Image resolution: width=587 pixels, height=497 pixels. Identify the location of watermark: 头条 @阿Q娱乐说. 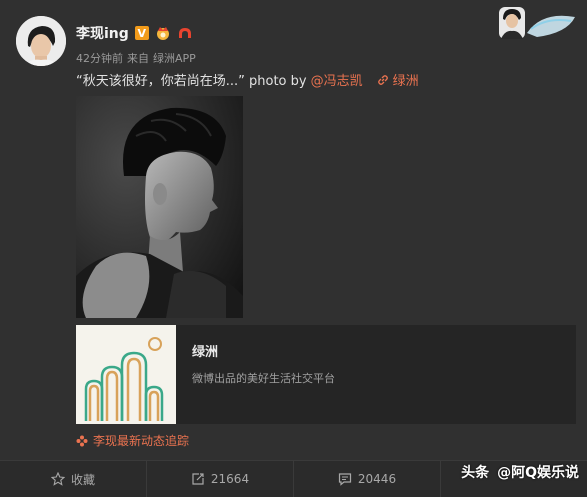
(520, 472).